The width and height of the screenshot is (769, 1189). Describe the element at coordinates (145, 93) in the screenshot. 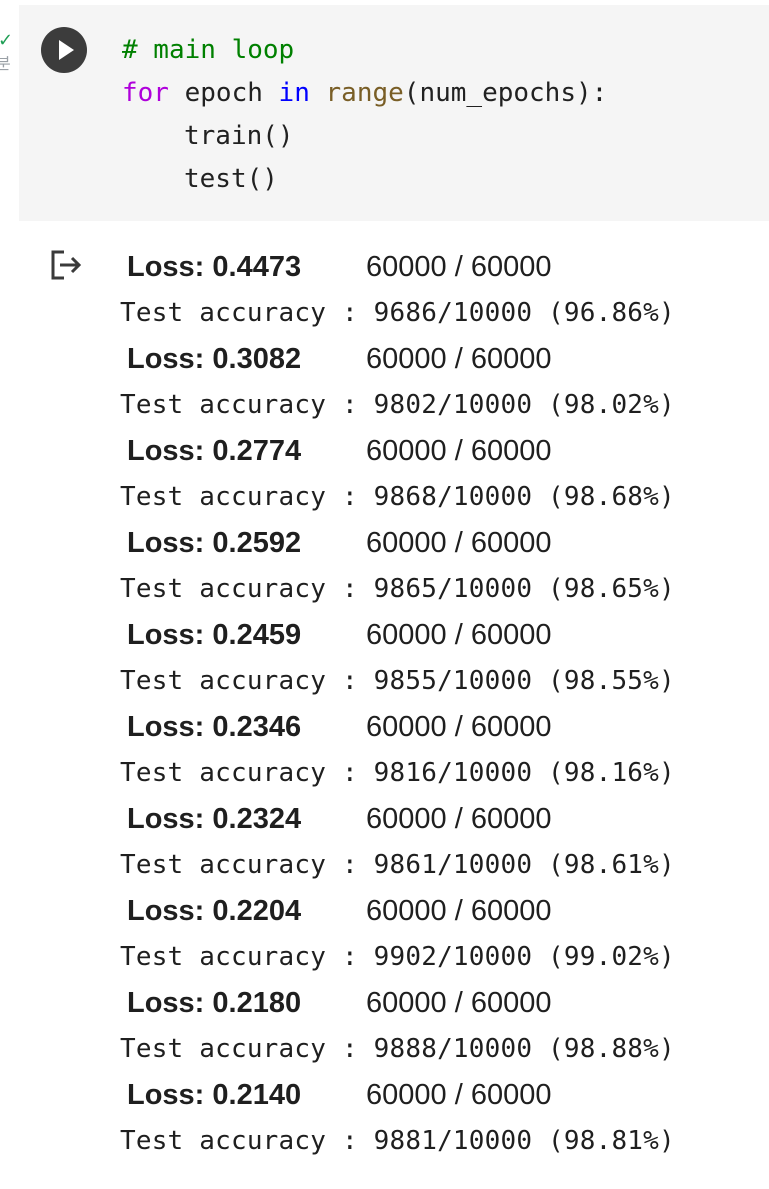

I see `code-token: for` at that location.